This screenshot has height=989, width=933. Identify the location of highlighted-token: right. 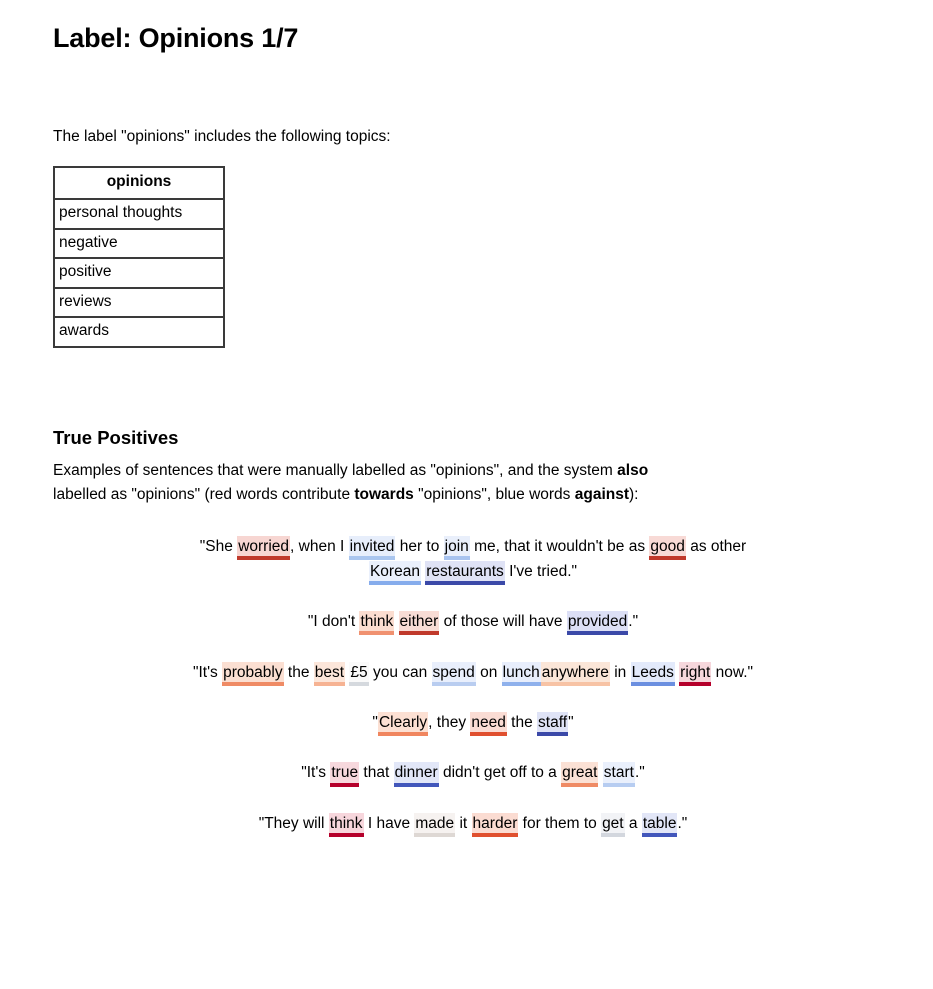
(695, 674).